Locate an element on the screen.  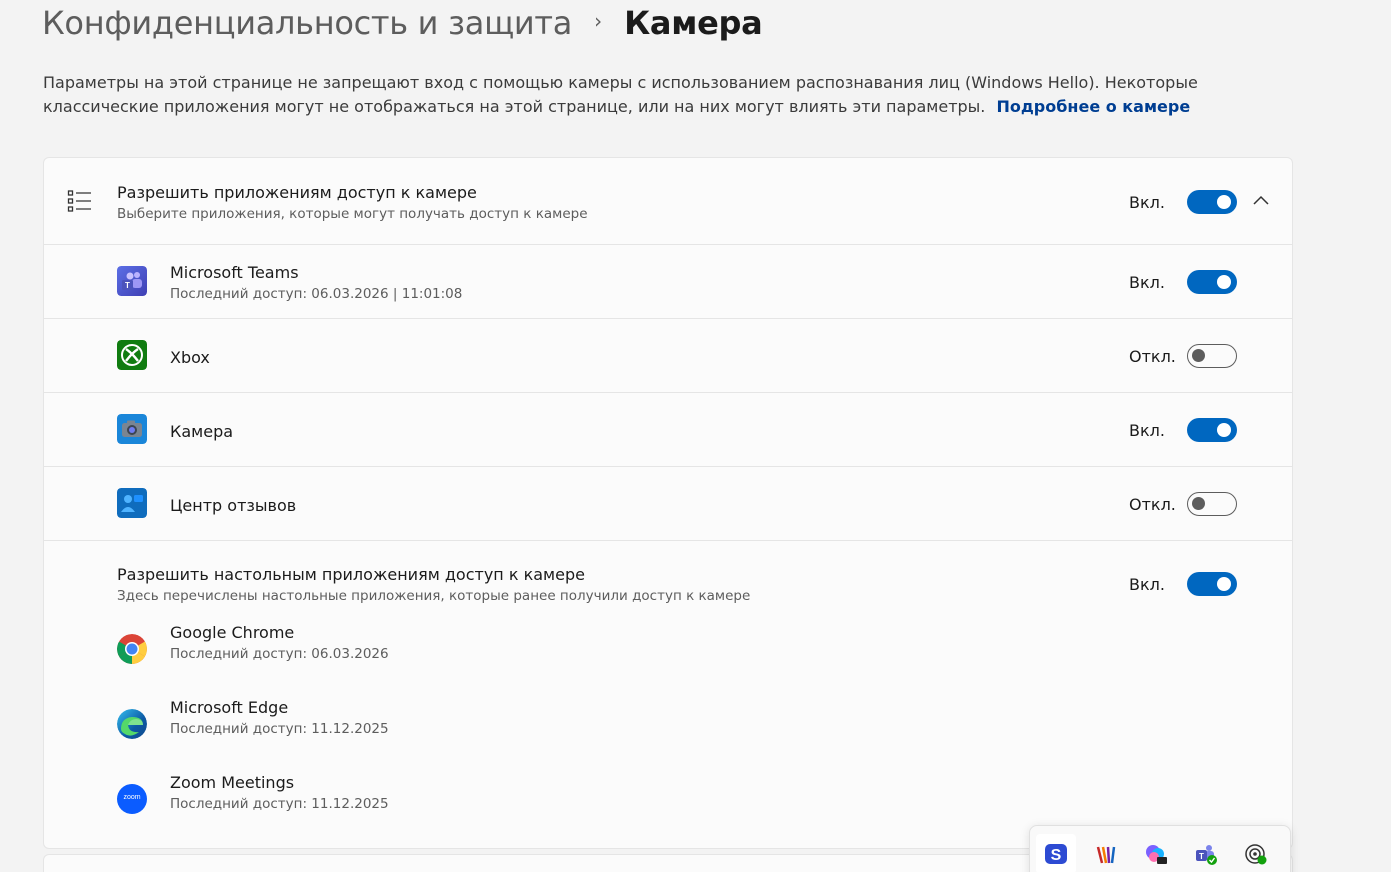
app-row-xbox: Xbox Откл. is located at coordinates (668, 356).